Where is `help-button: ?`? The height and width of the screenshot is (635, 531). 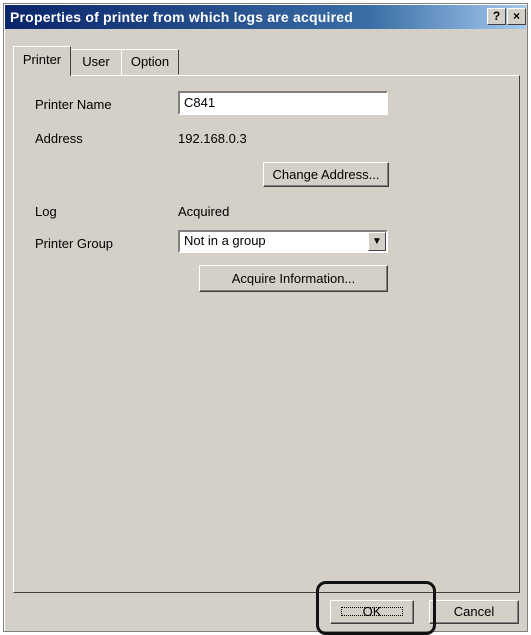
help-button: ? is located at coordinates (496, 16).